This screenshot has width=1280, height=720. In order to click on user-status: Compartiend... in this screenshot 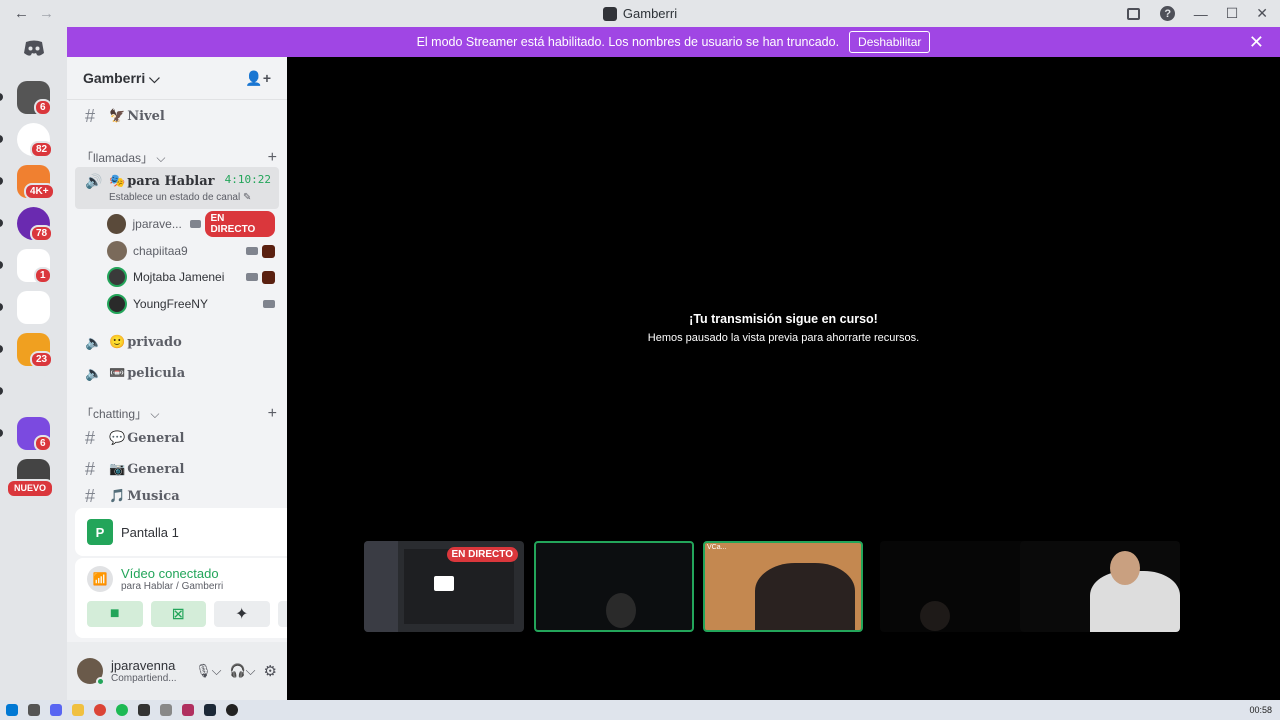, I will do `click(144, 678)`.